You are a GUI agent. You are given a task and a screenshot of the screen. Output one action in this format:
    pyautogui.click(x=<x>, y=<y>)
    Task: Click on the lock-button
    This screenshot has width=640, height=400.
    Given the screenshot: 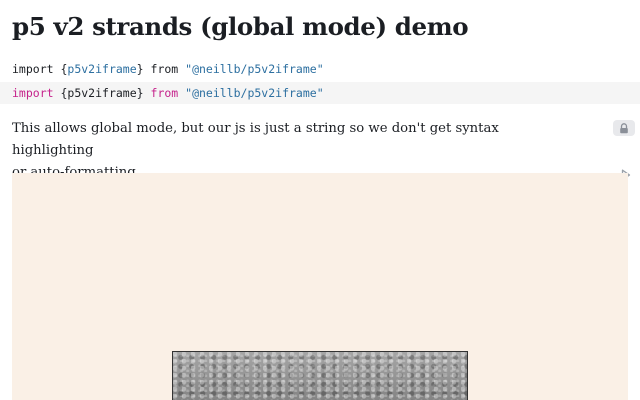 What is the action you would take?
    pyautogui.click(x=624, y=128)
    